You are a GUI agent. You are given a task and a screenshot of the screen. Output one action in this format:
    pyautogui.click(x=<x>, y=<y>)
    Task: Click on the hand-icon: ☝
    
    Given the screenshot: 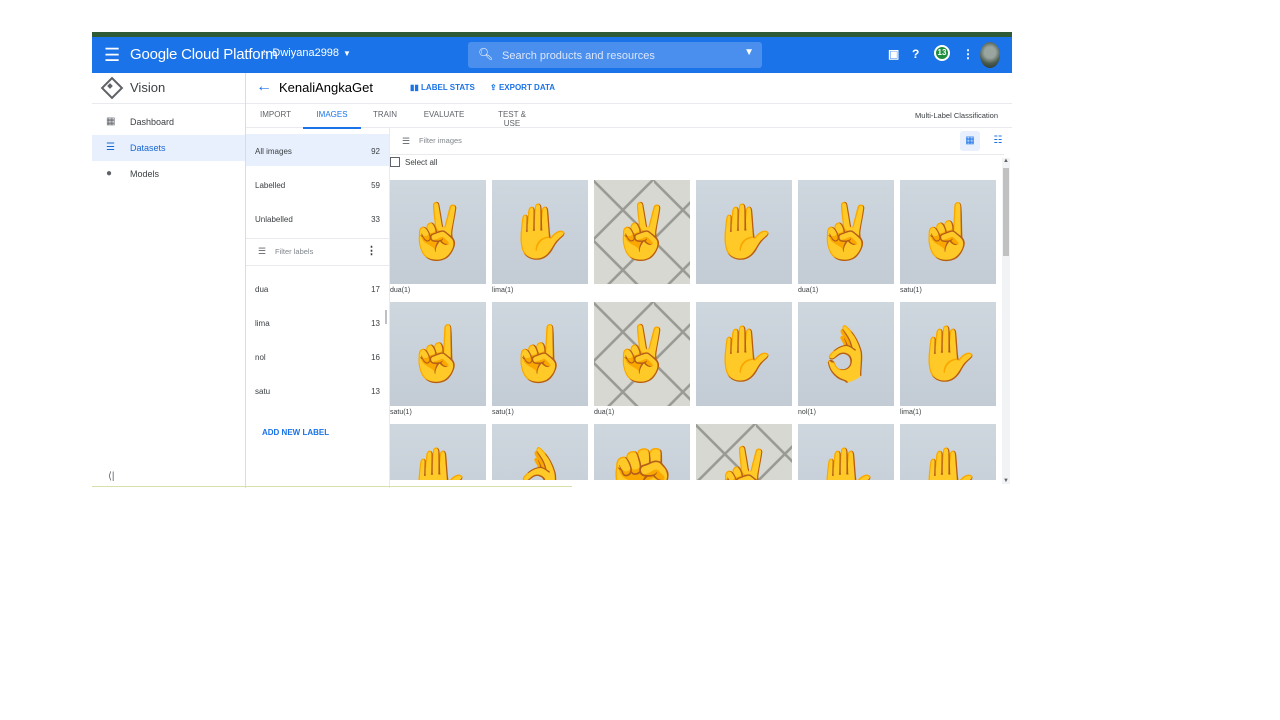 What is the action you would take?
    pyautogui.click(x=438, y=354)
    